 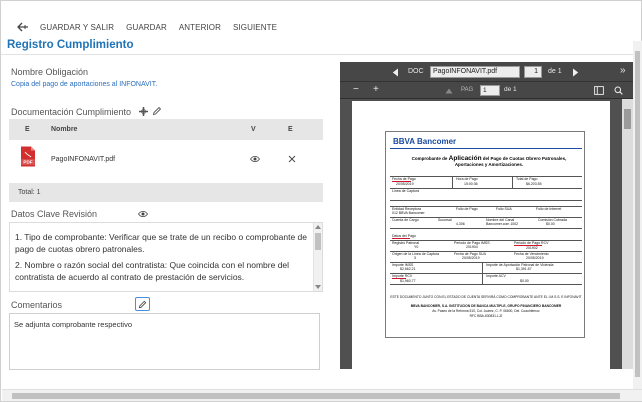 What do you see at coordinates (27, 129) in the screenshot?
I see `column-header-e: E` at bounding box center [27, 129].